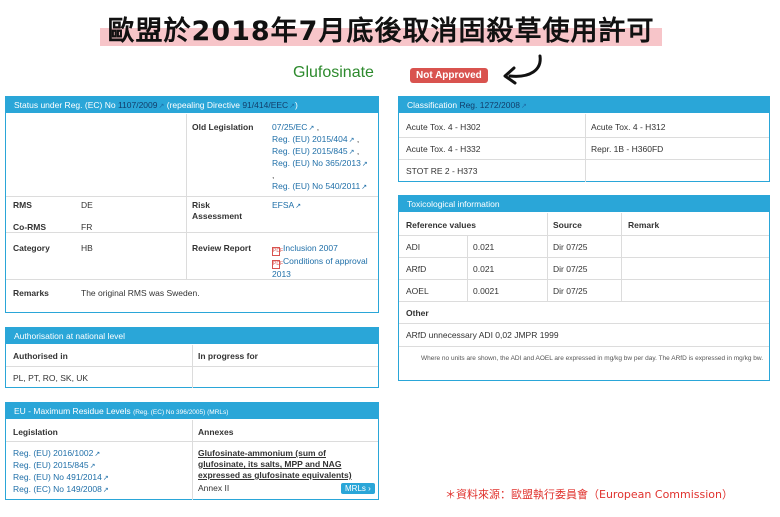 The height and width of the screenshot is (517, 780). What do you see at coordinates (87, 248) in the screenshot?
I see `category-value: HB` at bounding box center [87, 248].